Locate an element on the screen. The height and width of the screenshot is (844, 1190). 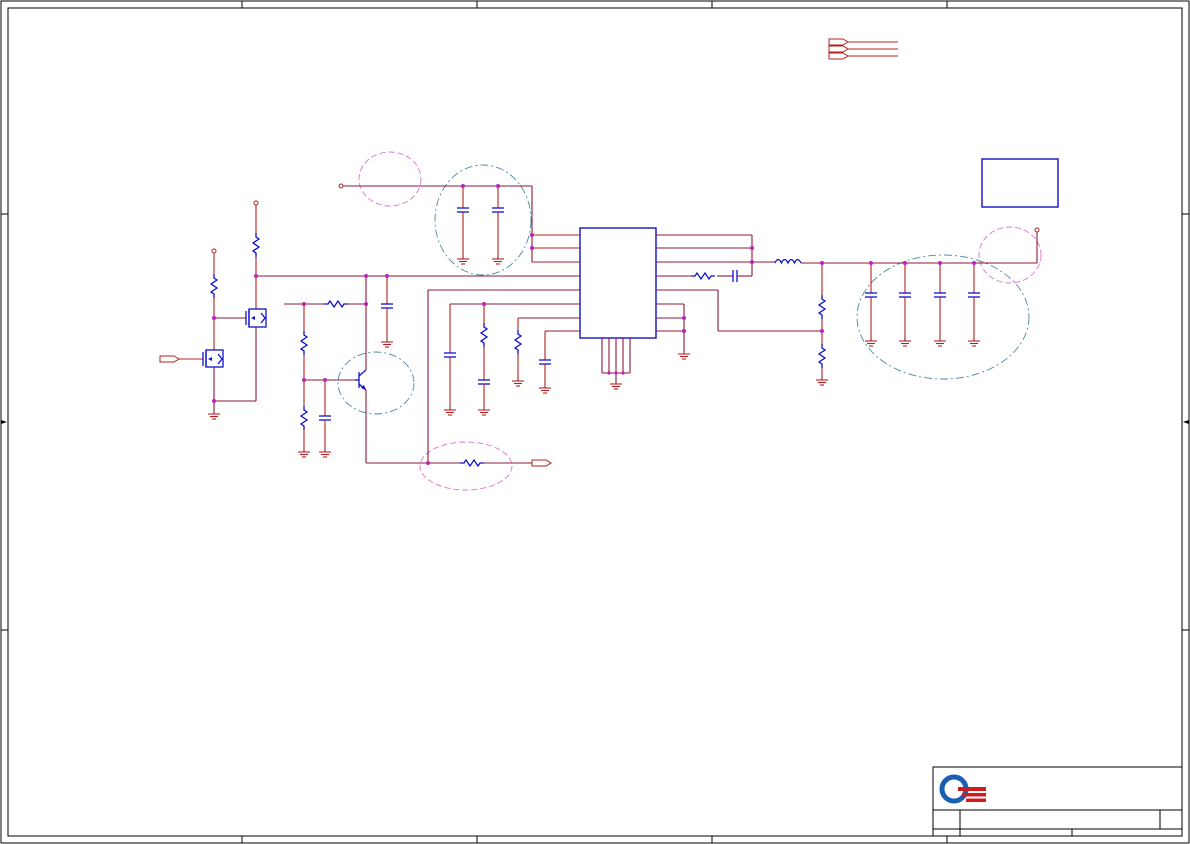
inductor is located at coordinates (788, 261).